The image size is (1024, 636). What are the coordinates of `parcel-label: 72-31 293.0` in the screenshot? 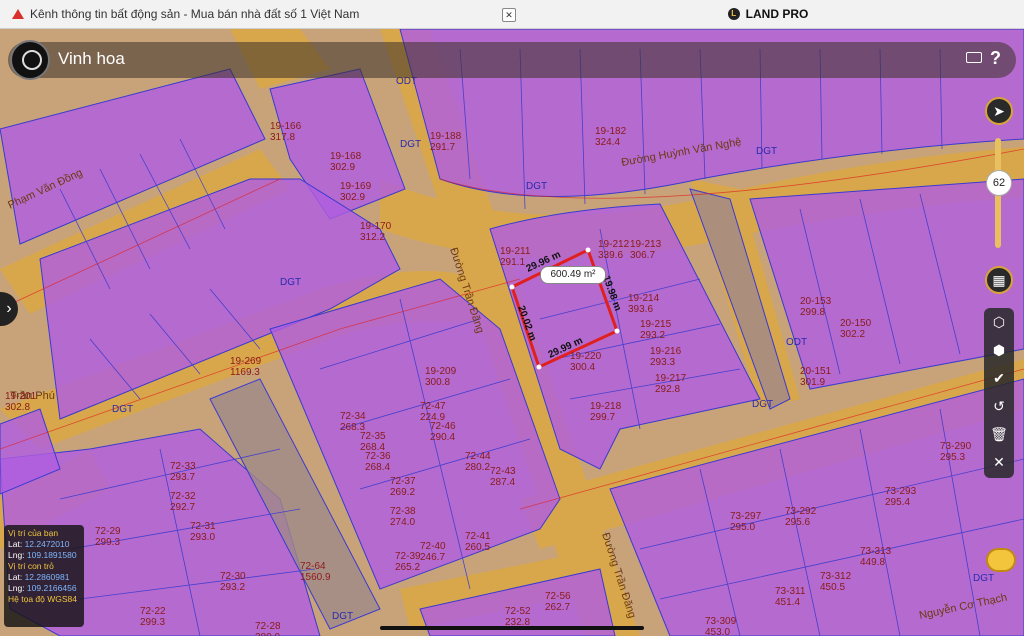 It's located at (203, 532).